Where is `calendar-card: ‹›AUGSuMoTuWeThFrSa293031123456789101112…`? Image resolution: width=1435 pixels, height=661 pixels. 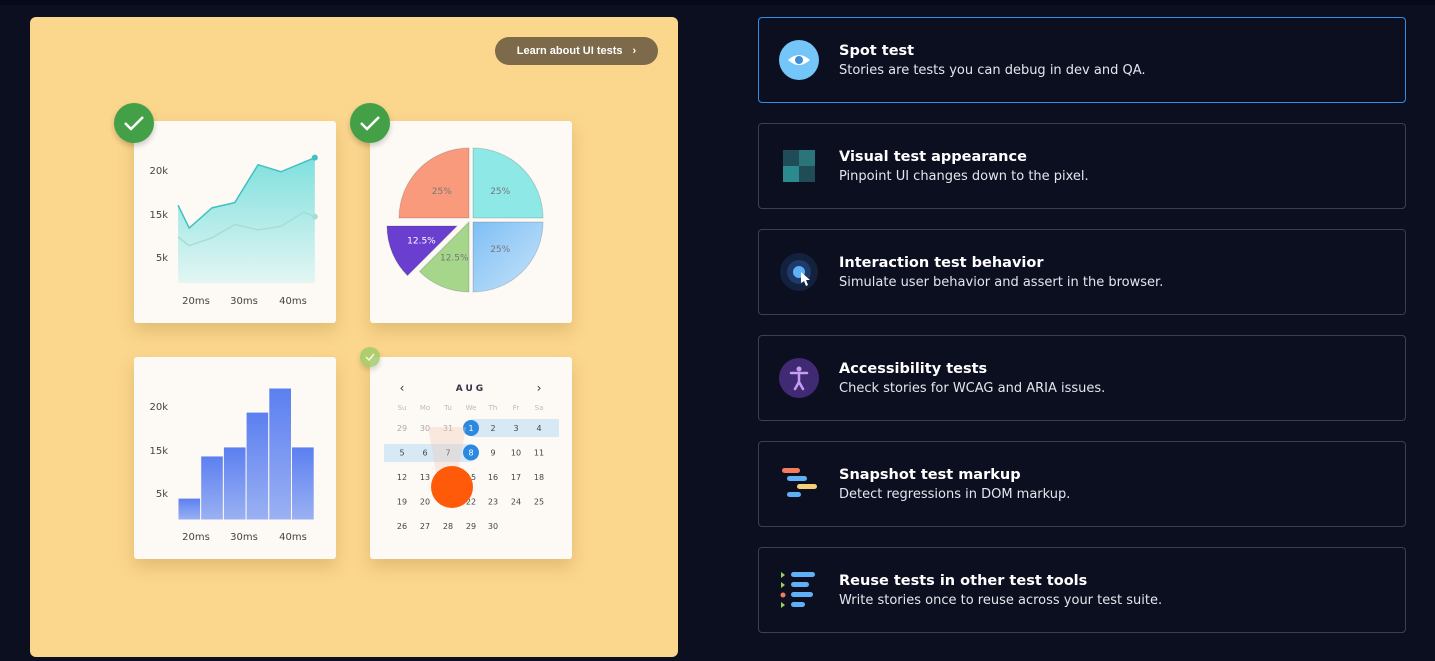 calendar-card: ‹›AUGSuMoTuWeThFrSa293031123456789101112… is located at coordinates (471, 458).